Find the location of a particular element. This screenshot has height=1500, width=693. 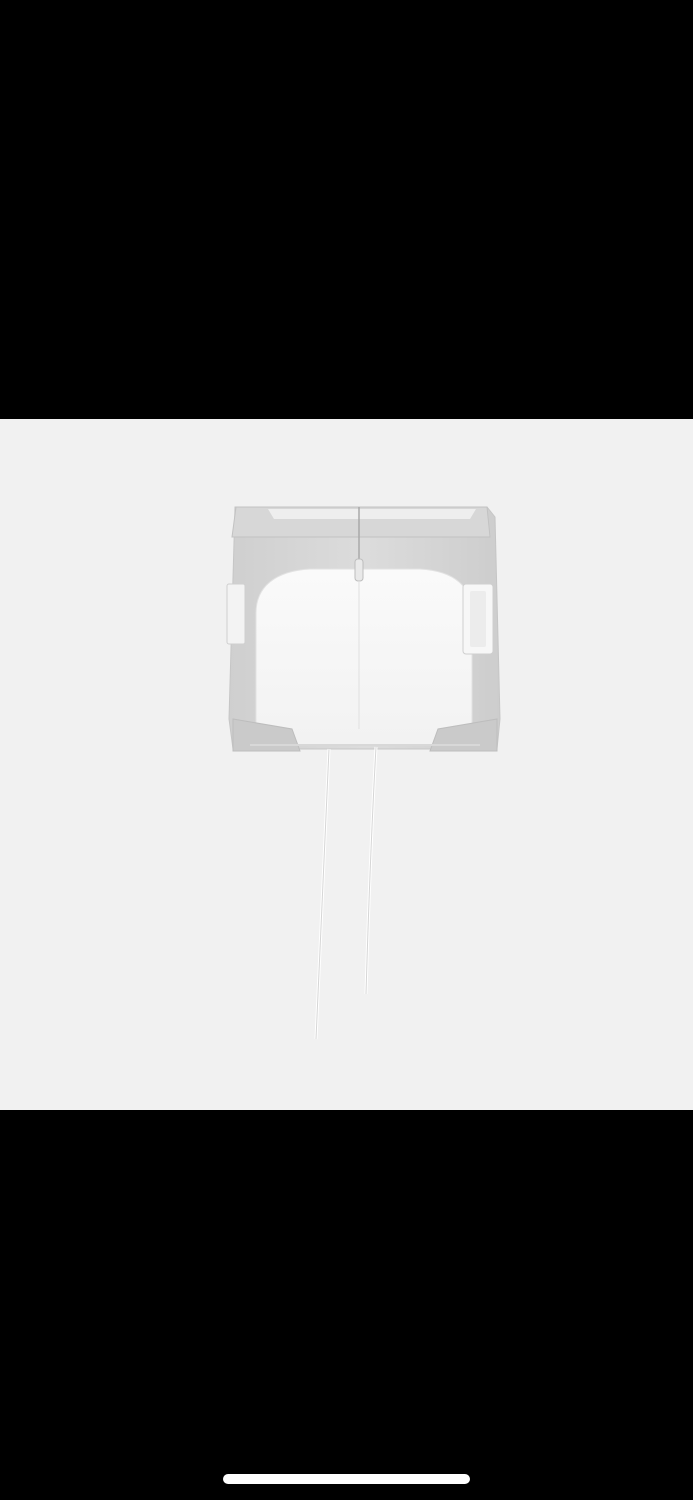

right-side-pocket is located at coordinates (478, 619).